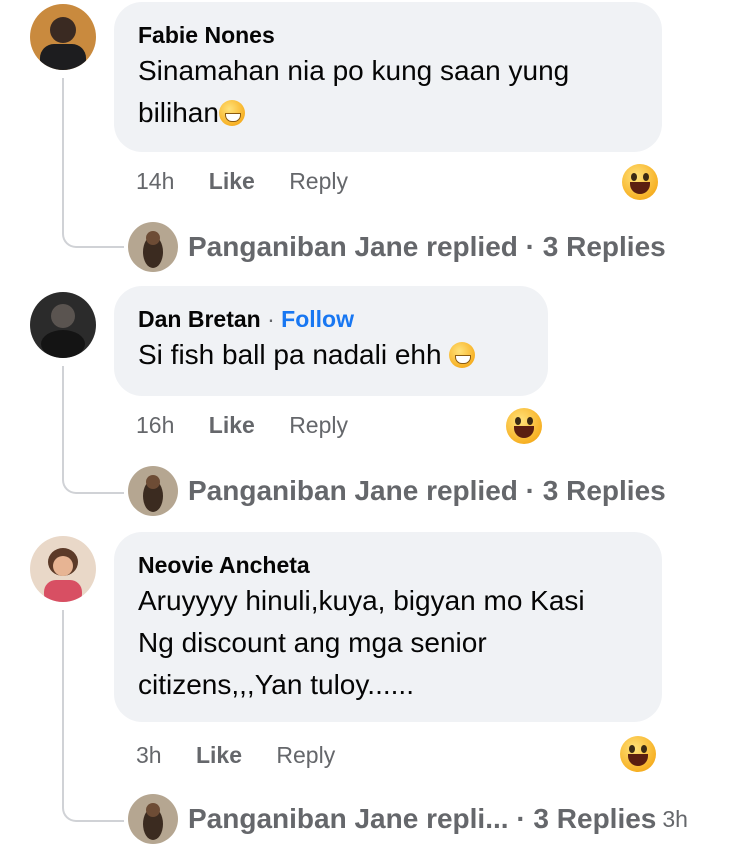  Describe the element at coordinates (312, 642) in the screenshot. I see `comment-text-line: Ng discount ang mga senior` at that location.